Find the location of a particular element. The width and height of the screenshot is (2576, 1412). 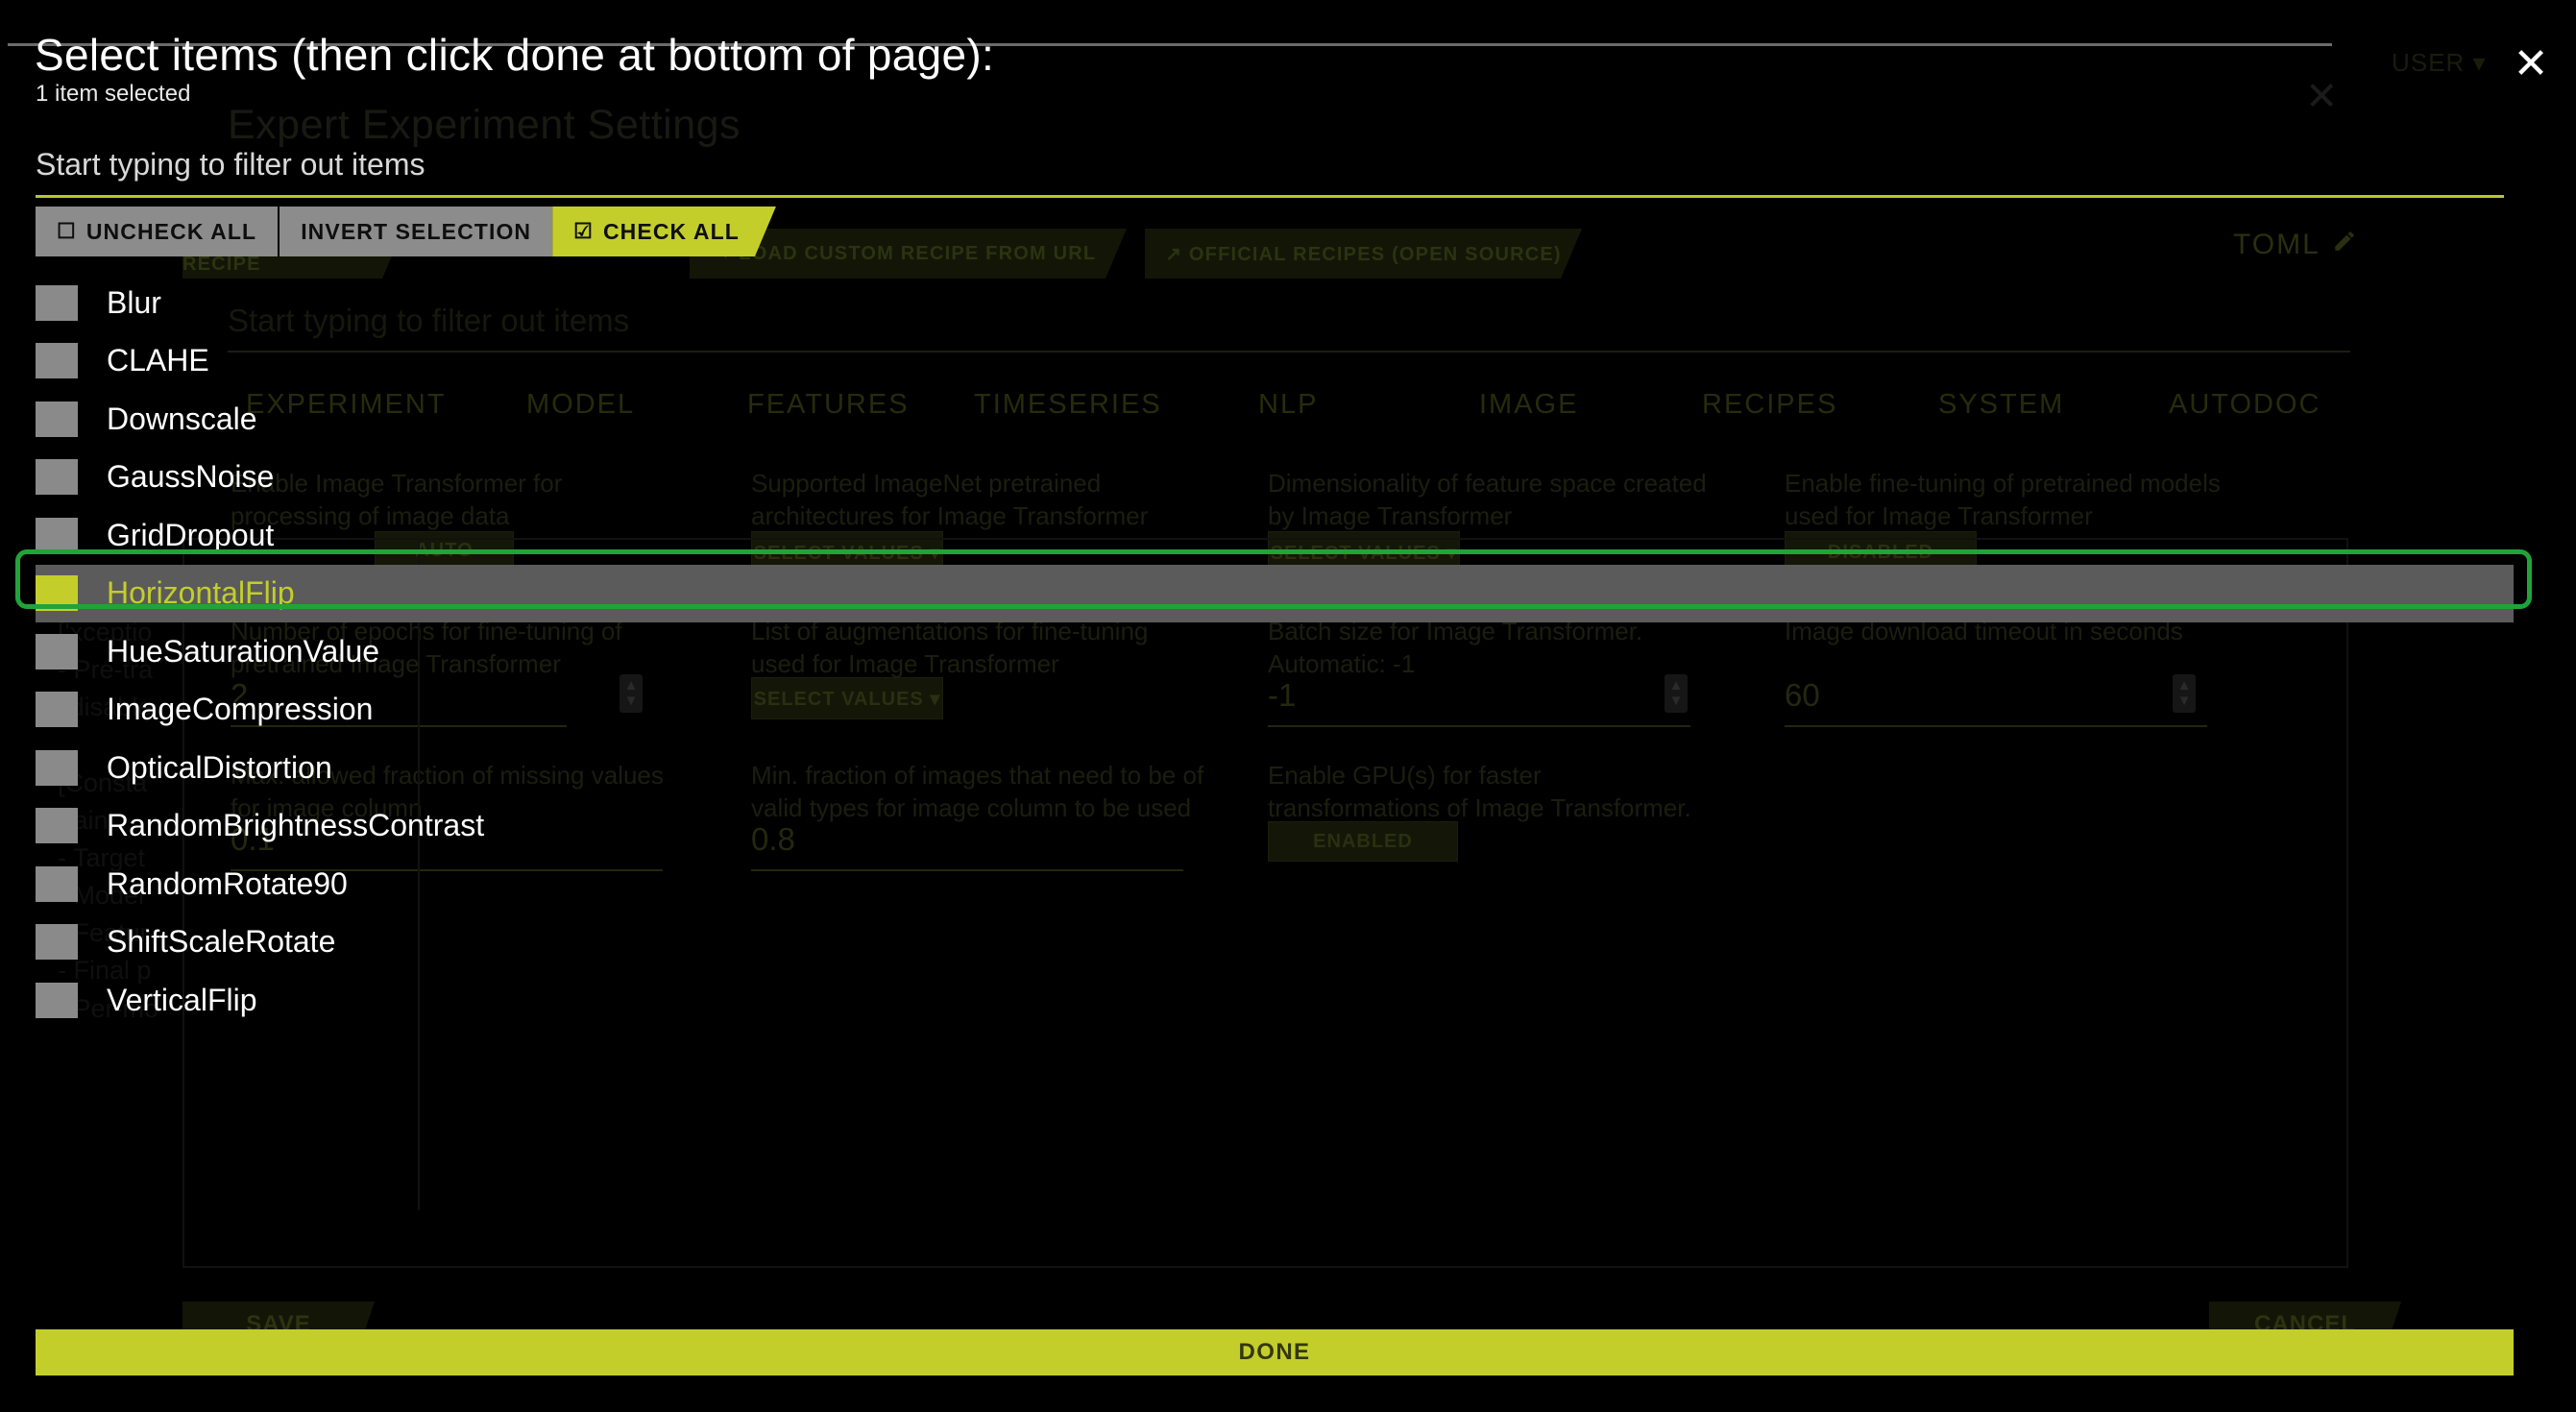

list-item: HorizontalFlip is located at coordinates (1275, 593).